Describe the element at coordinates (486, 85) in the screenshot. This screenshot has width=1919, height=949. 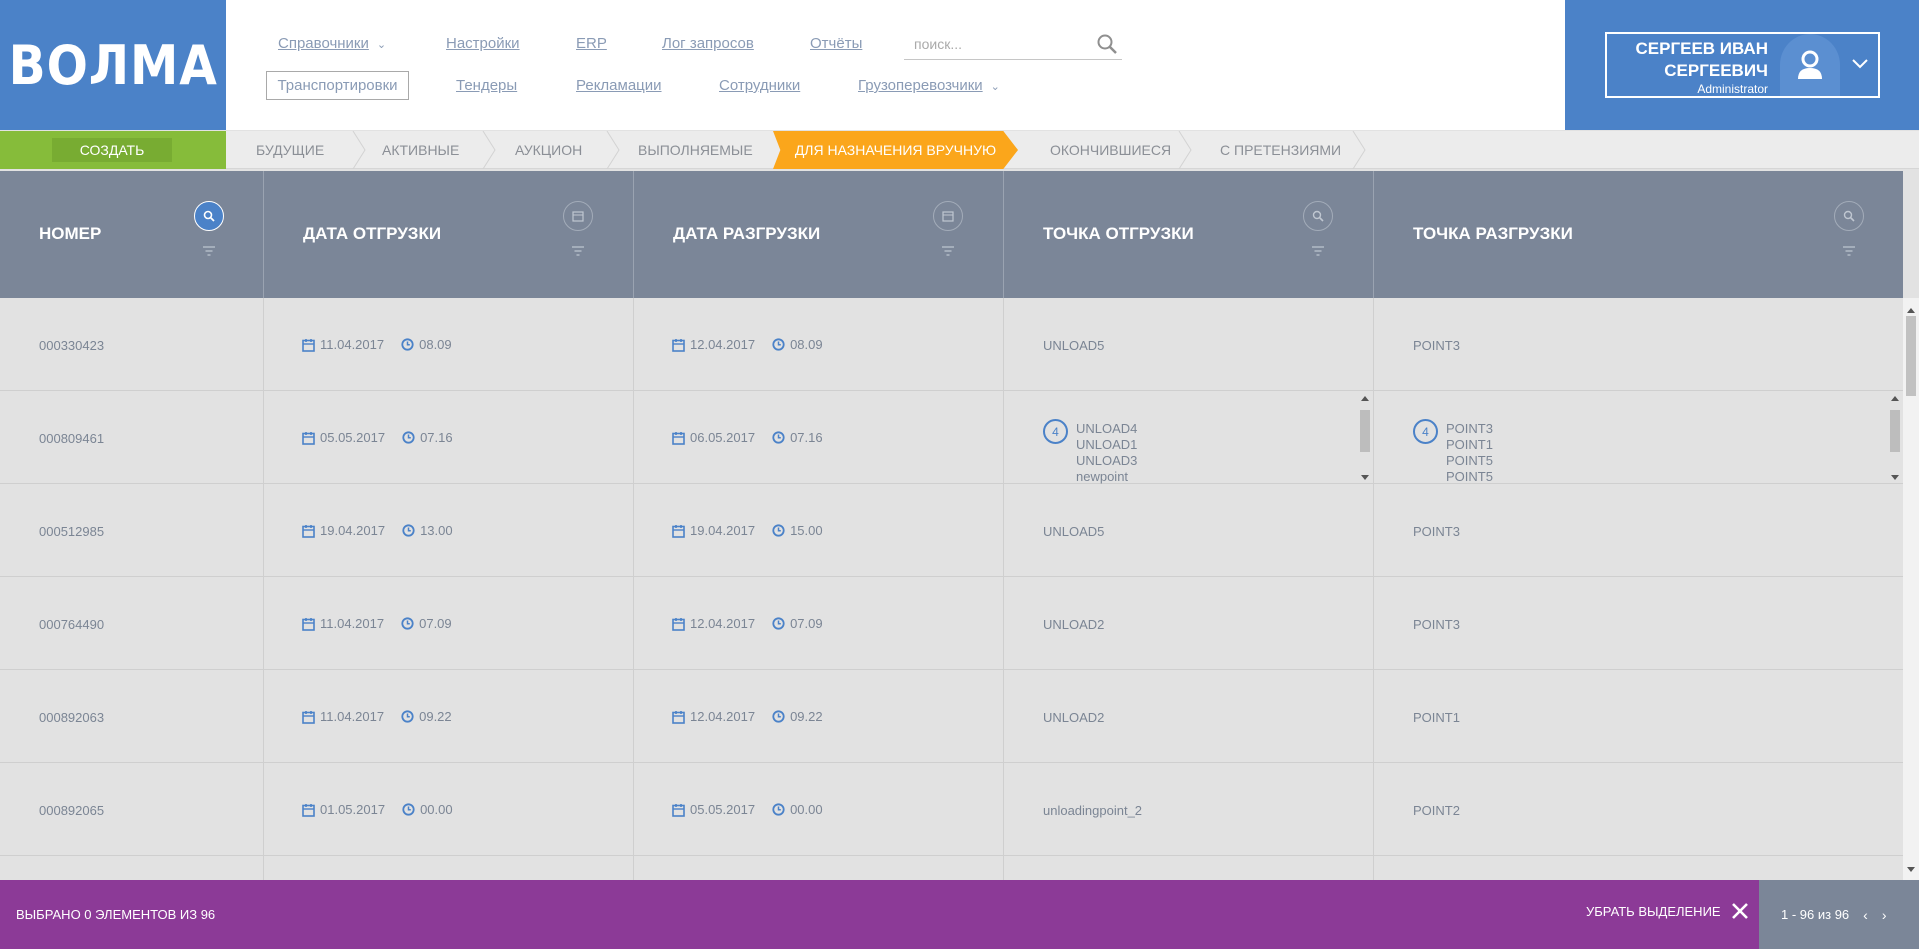
I see `nav-tenders: Тендеры` at that location.